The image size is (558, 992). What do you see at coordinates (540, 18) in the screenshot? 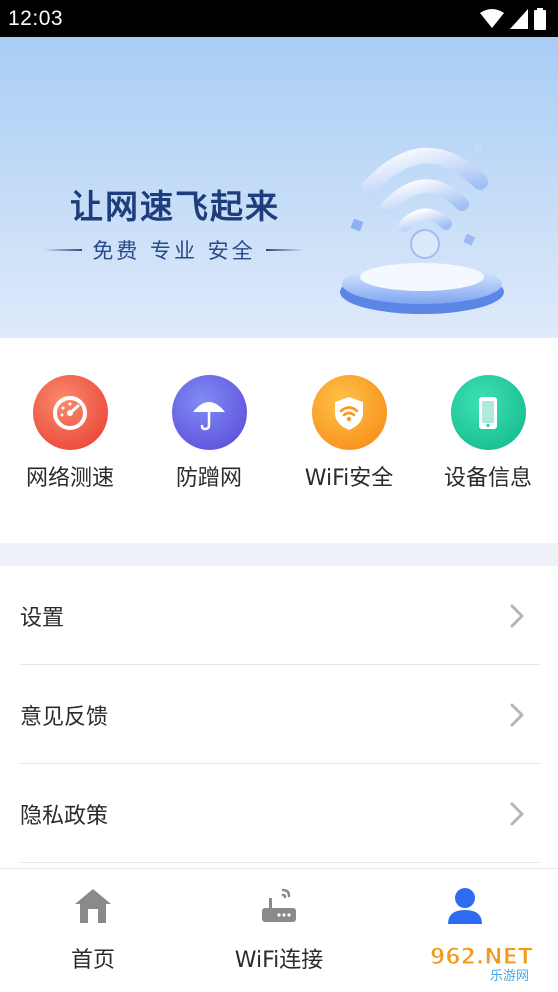
I see `battery-icon` at bounding box center [540, 18].